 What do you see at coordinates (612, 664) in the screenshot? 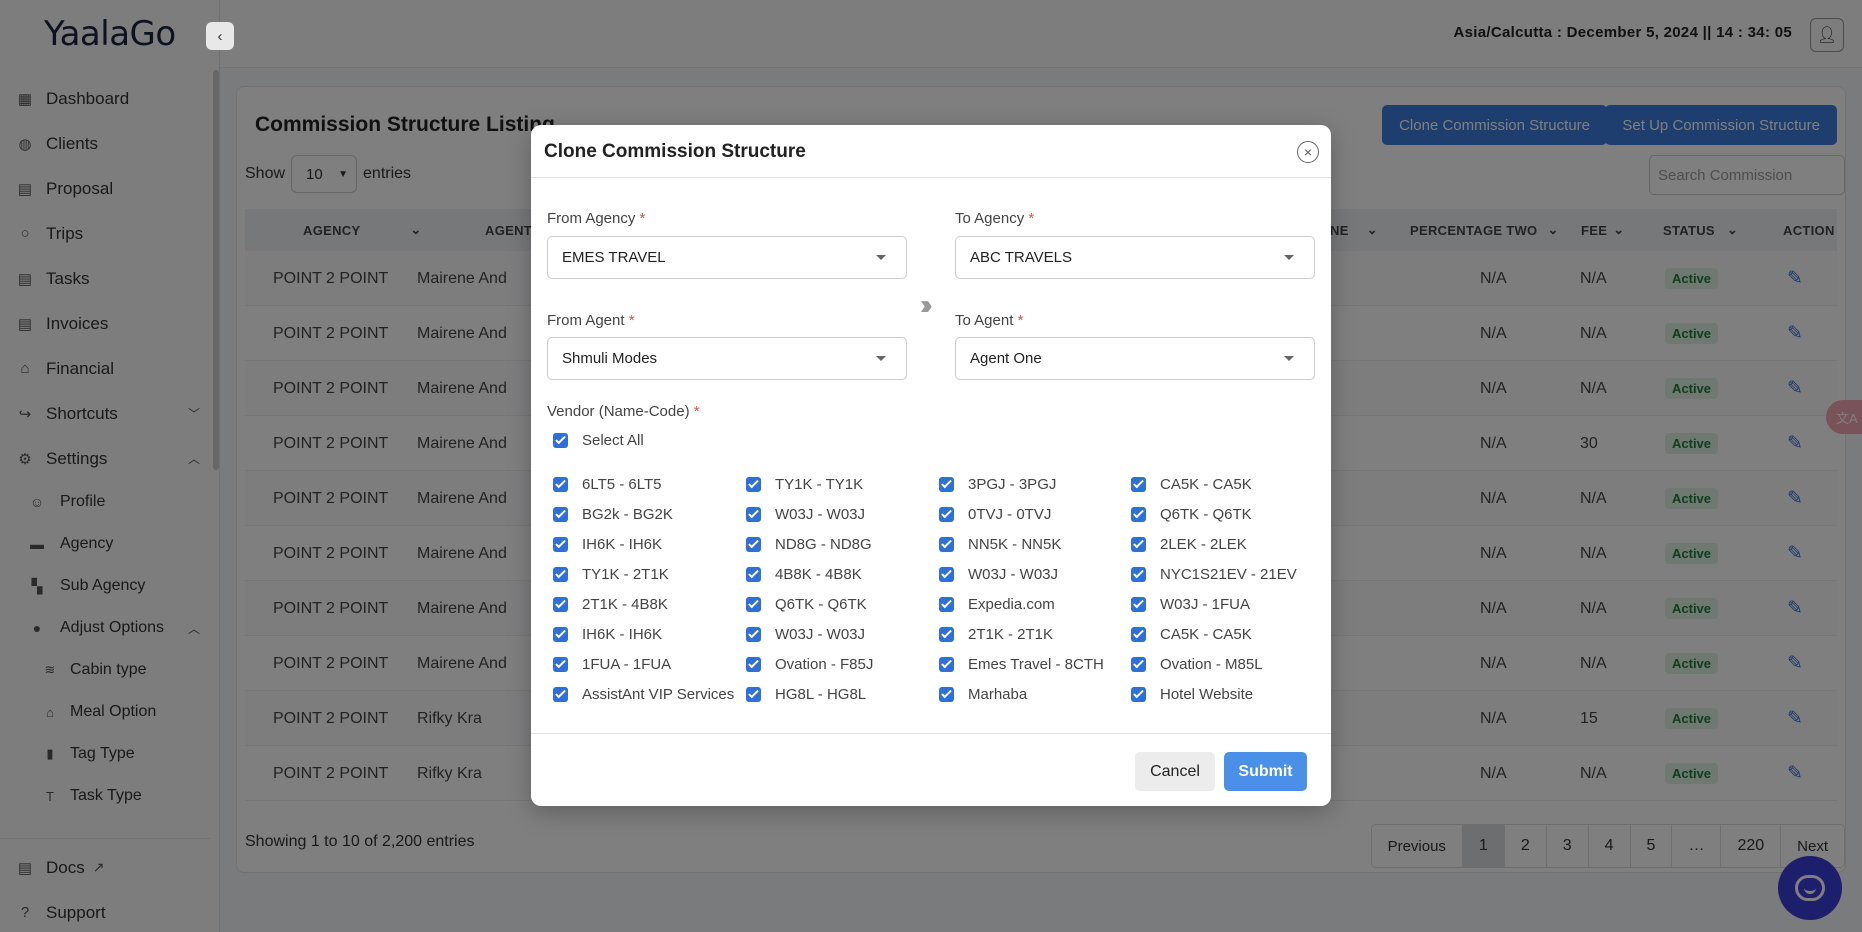
I see `vendor-checkbox: 1FUA - 1FUA` at bounding box center [612, 664].